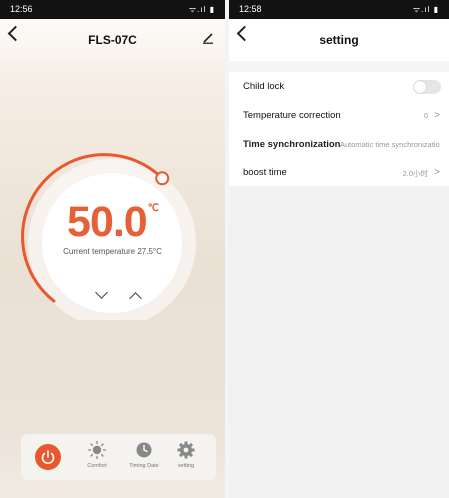 This screenshot has width=449, height=498. Describe the element at coordinates (97, 450) in the screenshot. I see `sun-icon` at that location.